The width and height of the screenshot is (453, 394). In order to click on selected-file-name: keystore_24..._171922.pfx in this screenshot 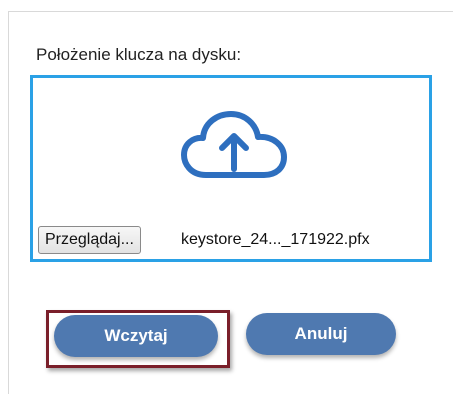, I will do `click(275, 239)`.